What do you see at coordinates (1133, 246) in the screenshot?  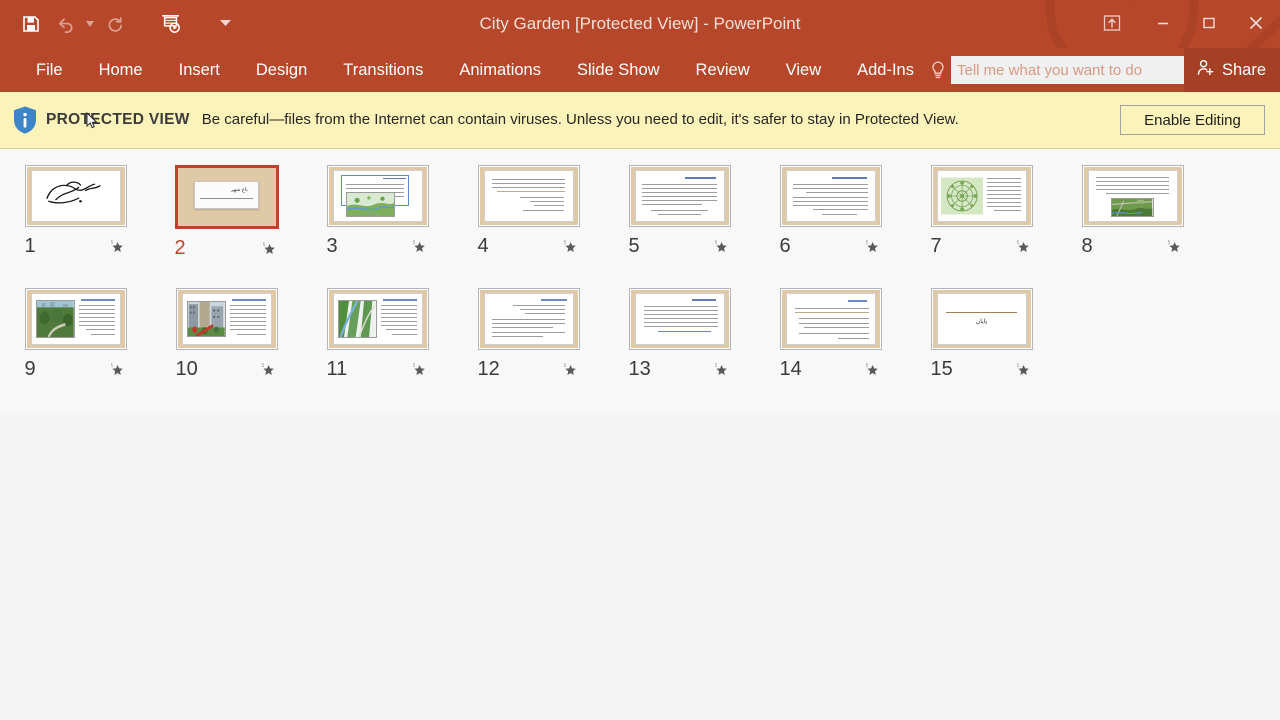 I see `thumbnail-meta: 8` at bounding box center [1133, 246].